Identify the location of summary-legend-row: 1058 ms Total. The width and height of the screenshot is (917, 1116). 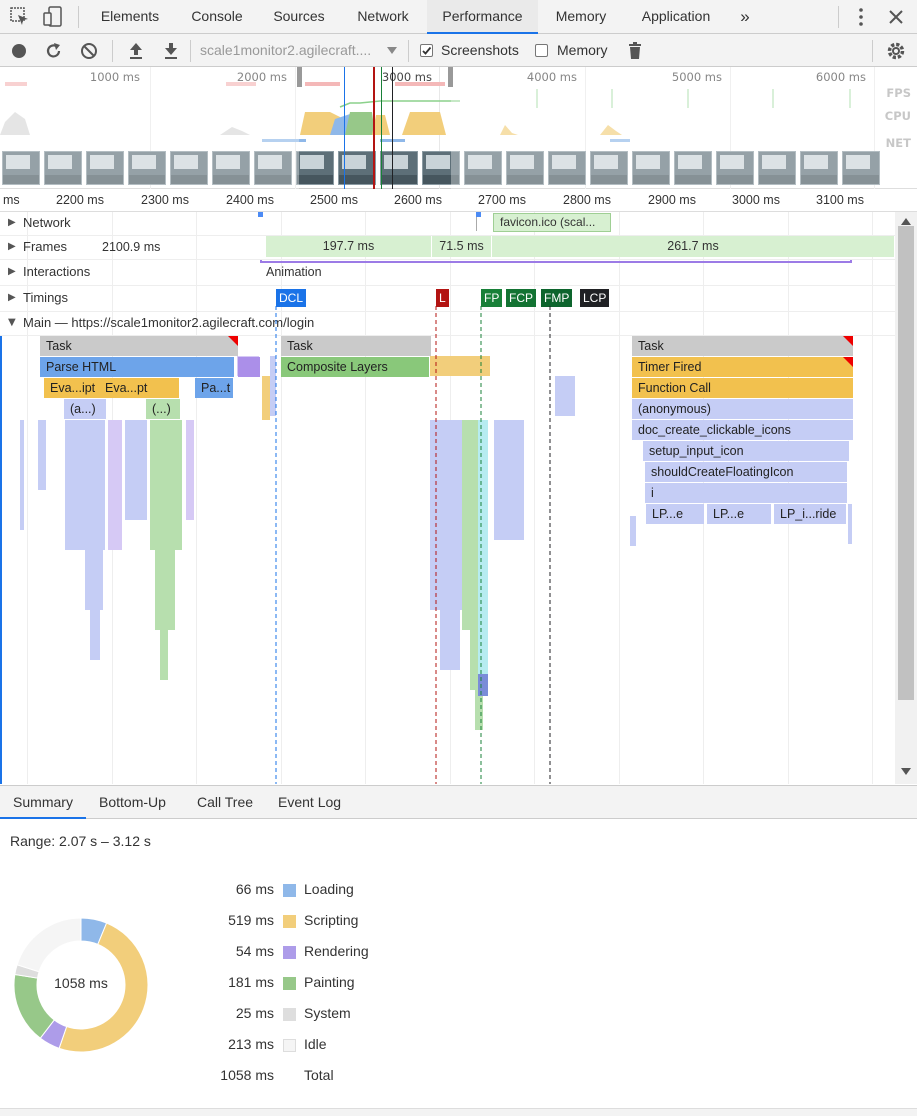
(330, 1077).